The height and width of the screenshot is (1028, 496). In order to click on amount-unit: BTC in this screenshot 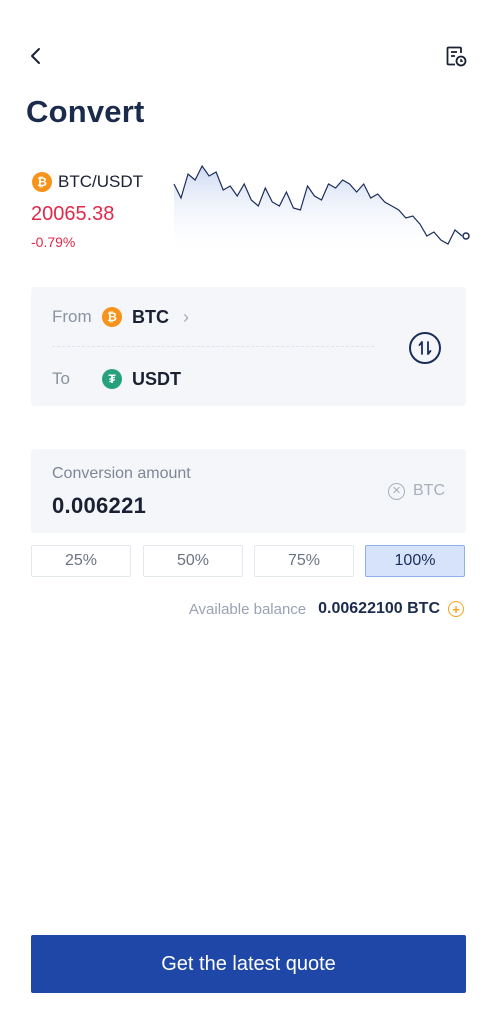, I will do `click(429, 490)`.